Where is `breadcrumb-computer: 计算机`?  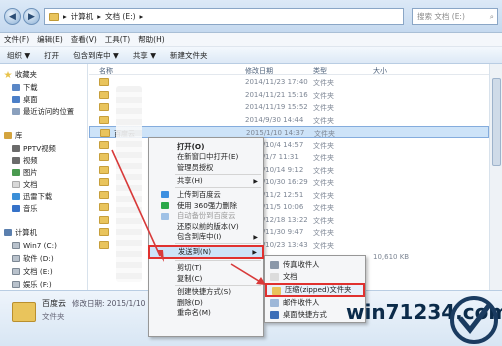
breadcrumb-computer: 计算机 is located at coordinates (82, 16).